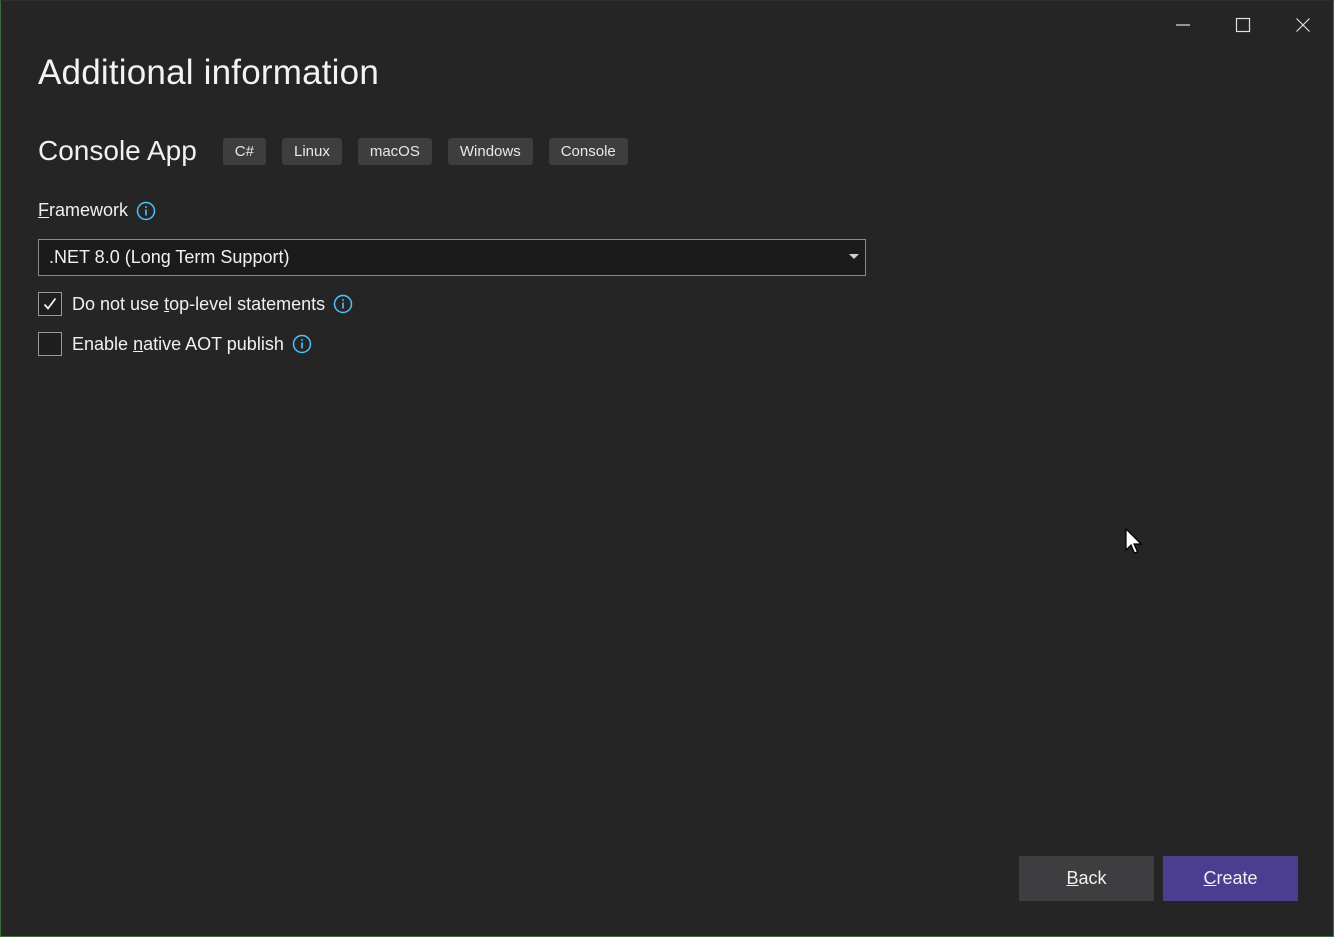 This screenshot has width=1334, height=937. I want to click on tag-console: Console, so click(588, 151).